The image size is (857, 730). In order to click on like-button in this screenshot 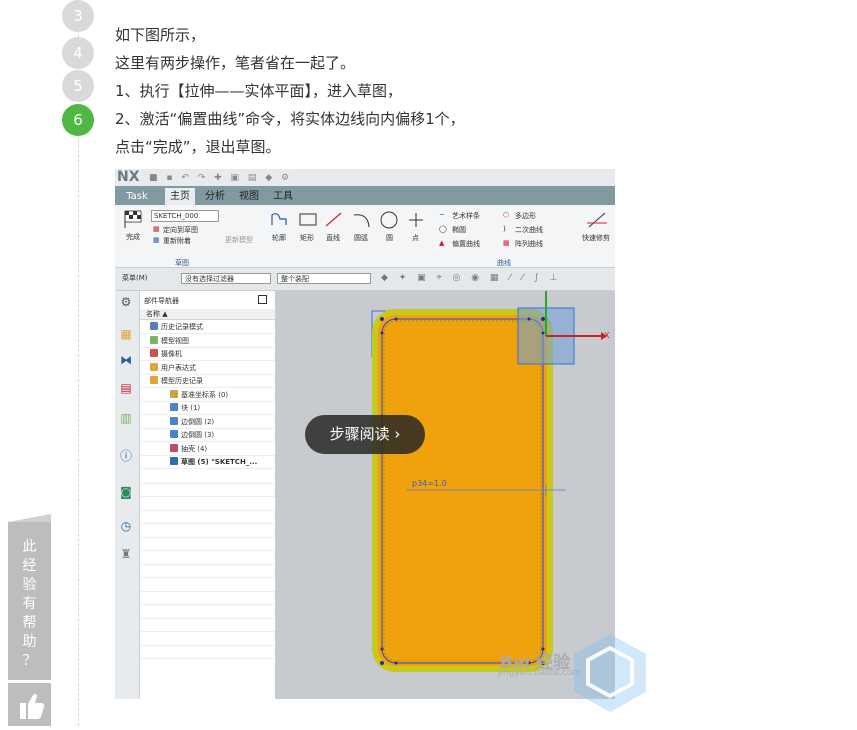, I will do `click(29, 704)`.